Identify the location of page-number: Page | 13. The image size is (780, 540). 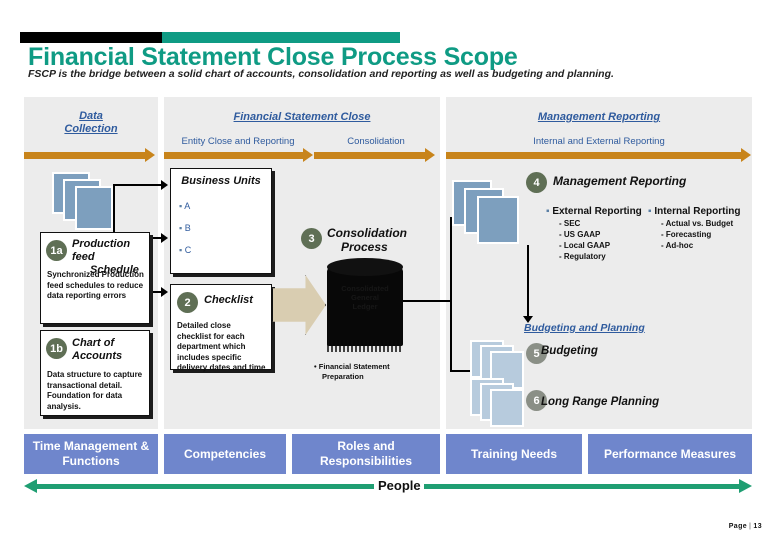
(745, 526).